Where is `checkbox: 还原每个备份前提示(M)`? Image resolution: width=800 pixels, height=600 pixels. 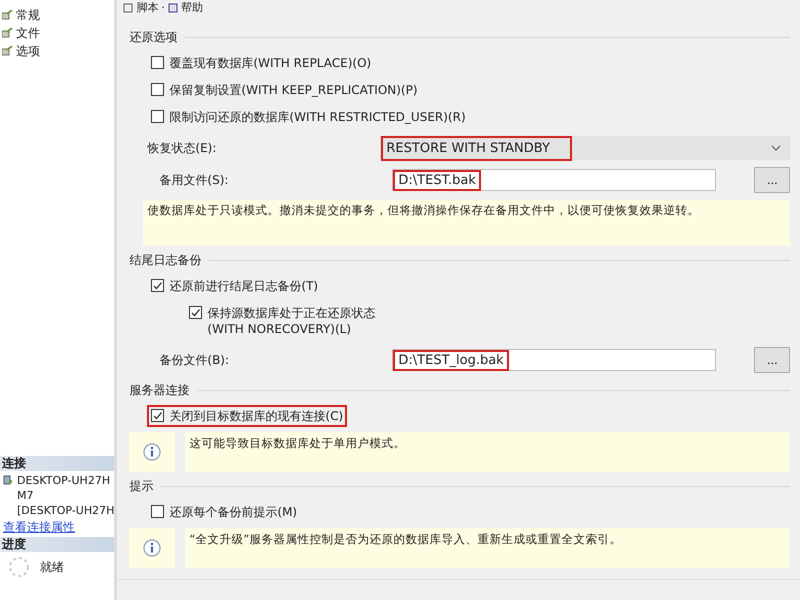
checkbox: 还原每个备份前提示(M) is located at coordinates (224, 512).